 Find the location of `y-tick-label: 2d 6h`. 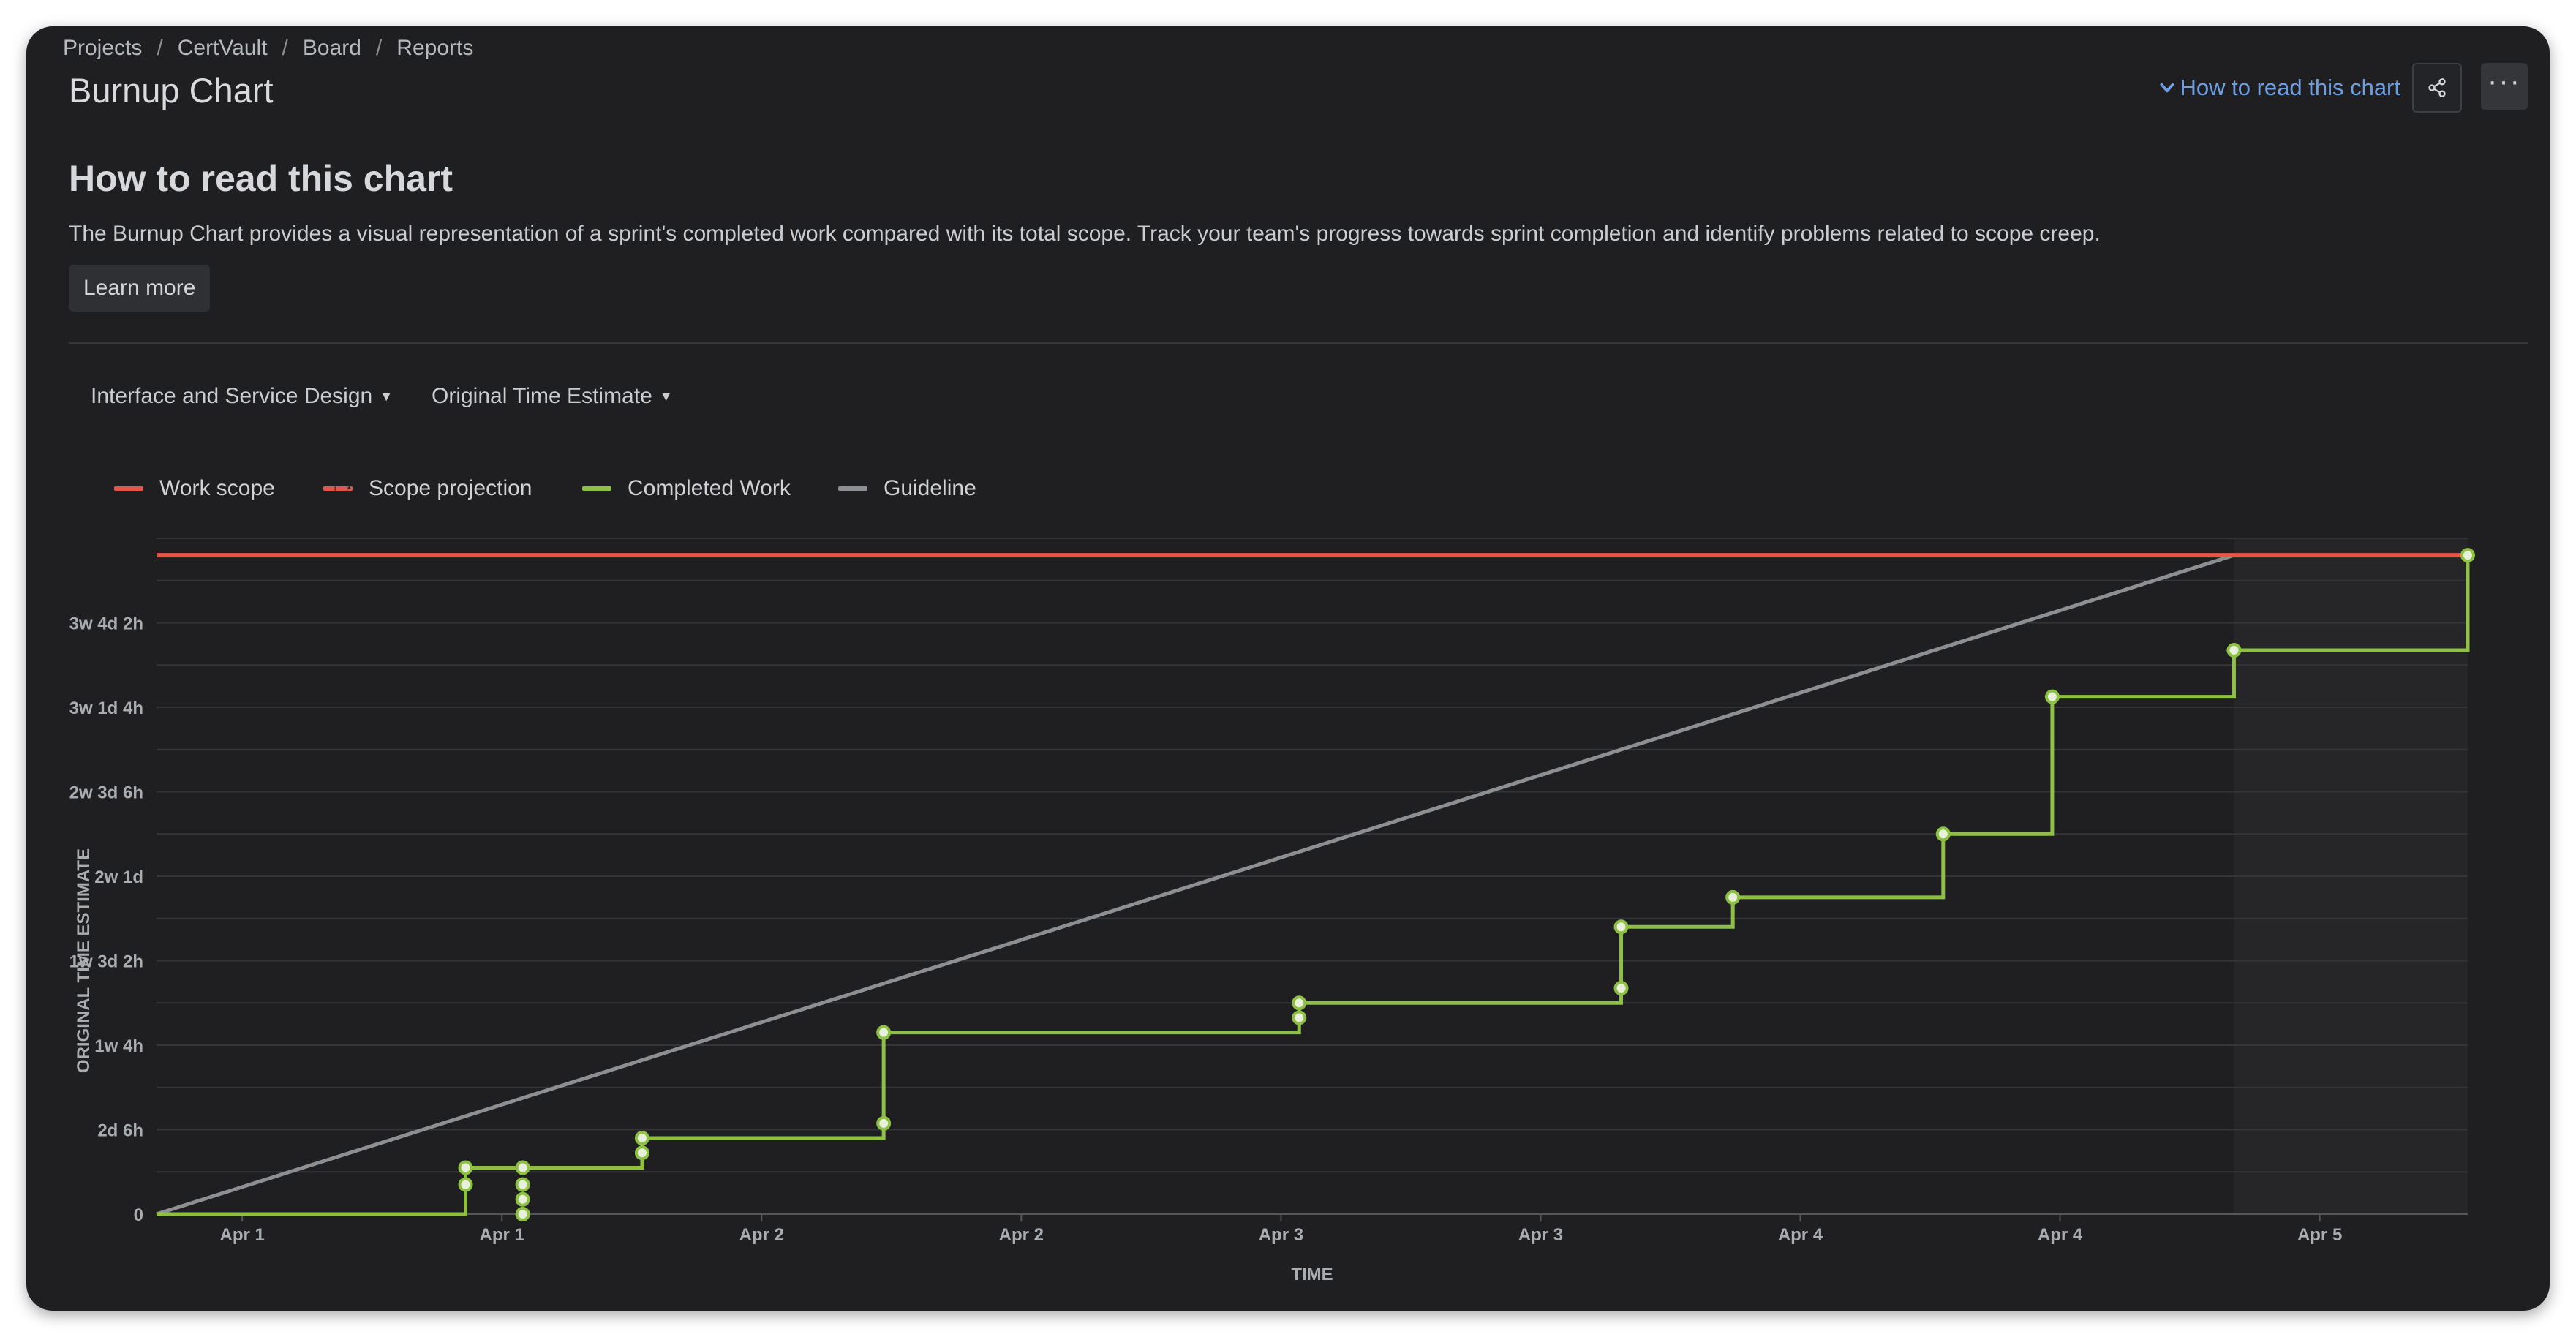

y-tick-label: 2d 6h is located at coordinates (120, 1131).